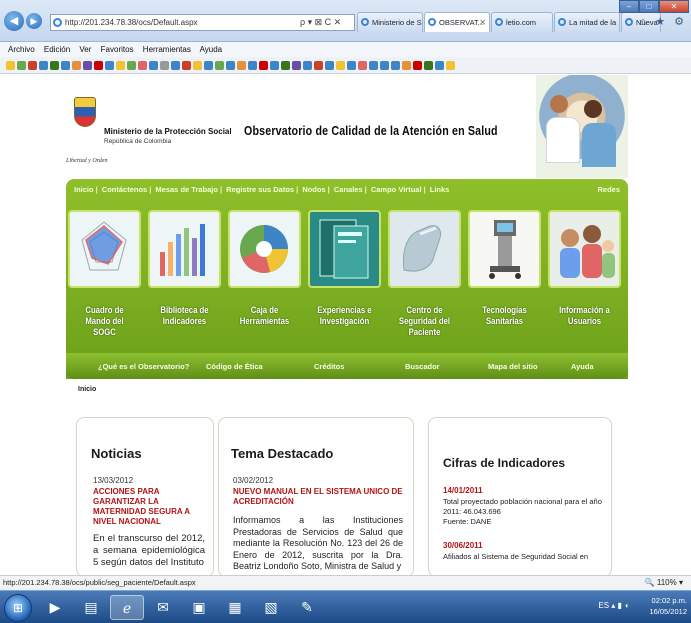  I want to click on tab-observatorio: OBSERVAT... ✕, so click(457, 22).